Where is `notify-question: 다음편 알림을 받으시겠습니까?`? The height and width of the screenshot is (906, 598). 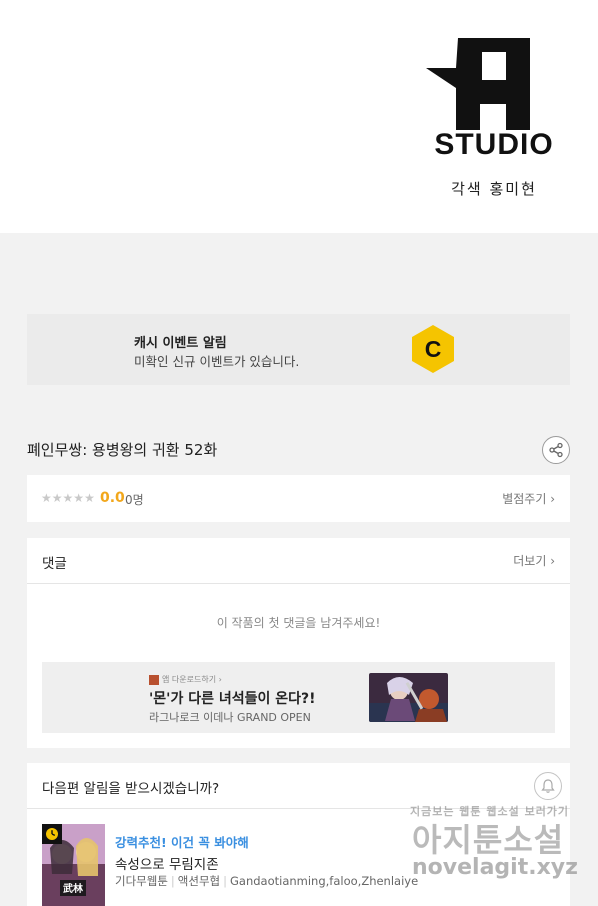 notify-question: 다음편 알림을 받으시겠습니까? is located at coordinates (131, 789).